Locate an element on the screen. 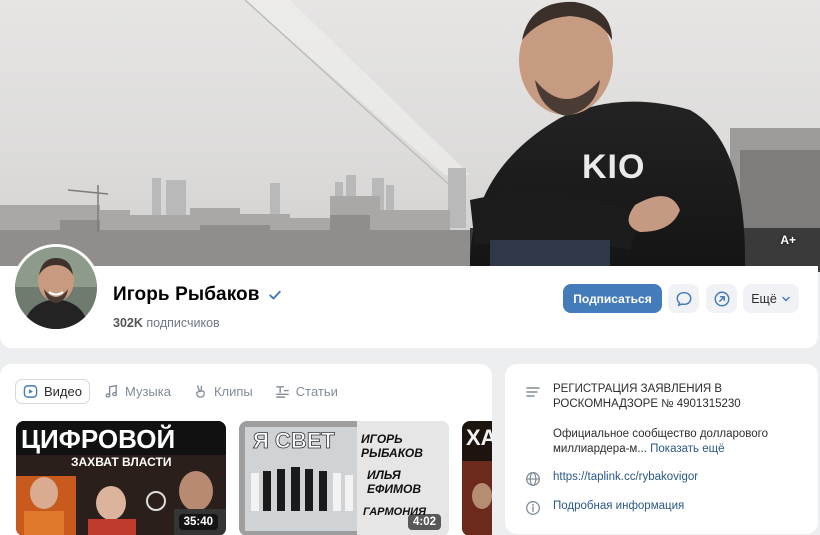  video-thumbnail: ЦИФРОВОЙ ЗАХВАТ ВЛАСТИ 35:40 is located at coordinates (121, 478).